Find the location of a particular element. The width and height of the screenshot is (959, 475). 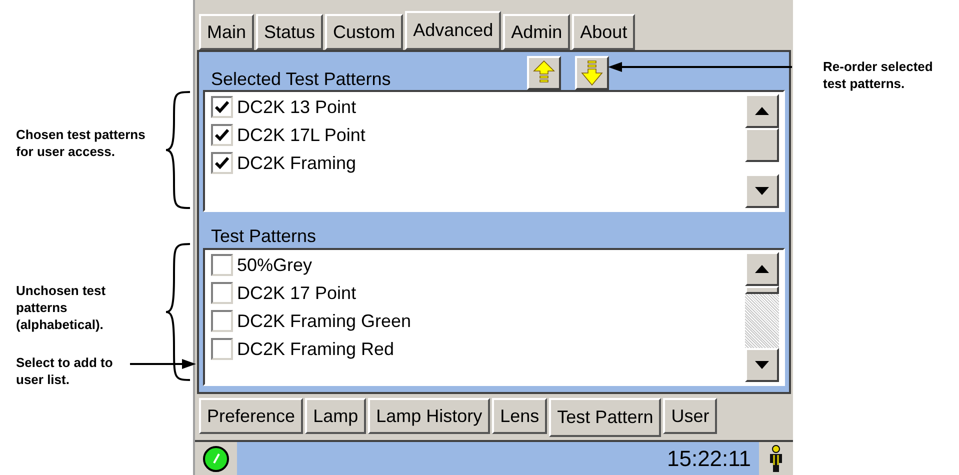

list-item: DC2K 17L Point is located at coordinates (301, 135).